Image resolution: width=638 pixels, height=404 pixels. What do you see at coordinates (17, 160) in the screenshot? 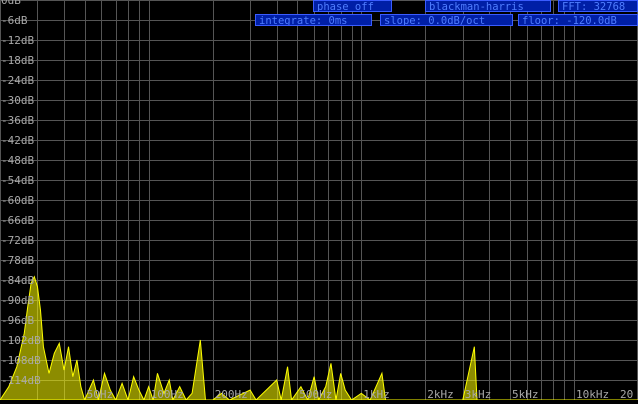
I see `db-tick-label: -48dB` at bounding box center [17, 160].